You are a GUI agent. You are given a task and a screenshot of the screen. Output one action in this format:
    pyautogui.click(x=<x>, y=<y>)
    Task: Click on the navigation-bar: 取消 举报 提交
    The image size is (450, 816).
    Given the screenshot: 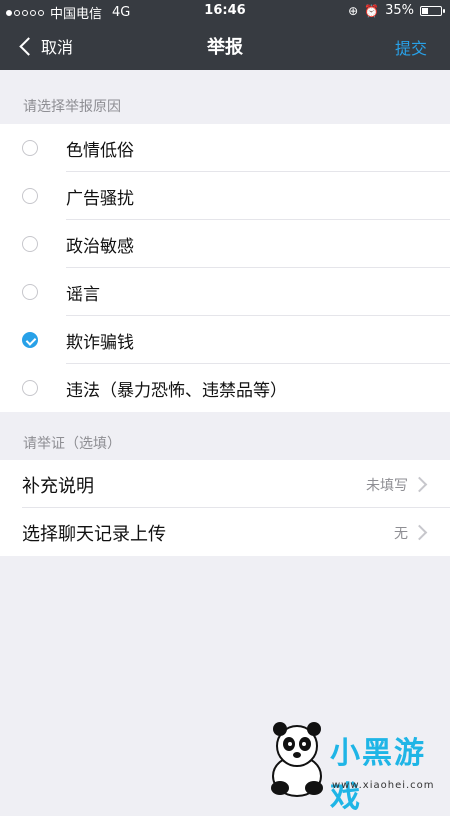 What is the action you would take?
    pyautogui.click(x=225, y=46)
    